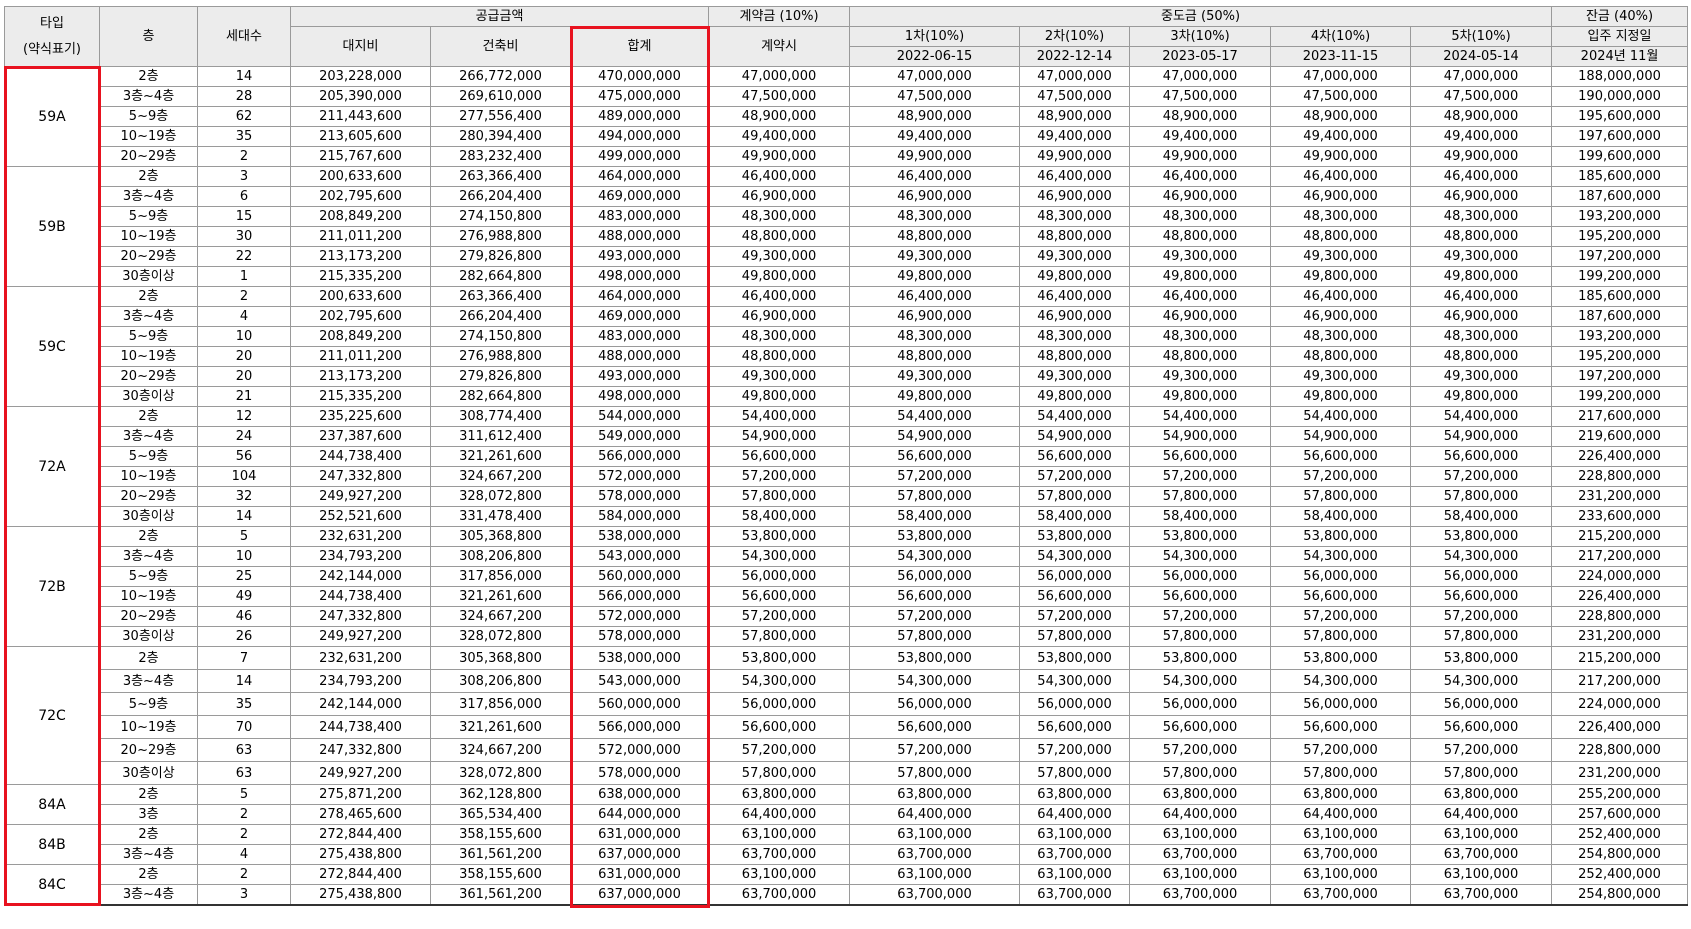 The image size is (1691, 929). I want to click on building-cost-cell: 266,204,400, so click(500, 196).